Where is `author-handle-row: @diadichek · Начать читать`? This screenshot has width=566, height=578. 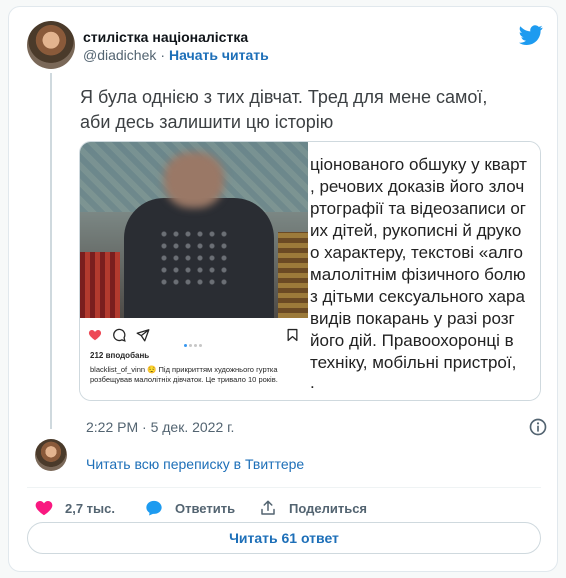
author-handle-row: @diadichek · Начать читать is located at coordinates (176, 55).